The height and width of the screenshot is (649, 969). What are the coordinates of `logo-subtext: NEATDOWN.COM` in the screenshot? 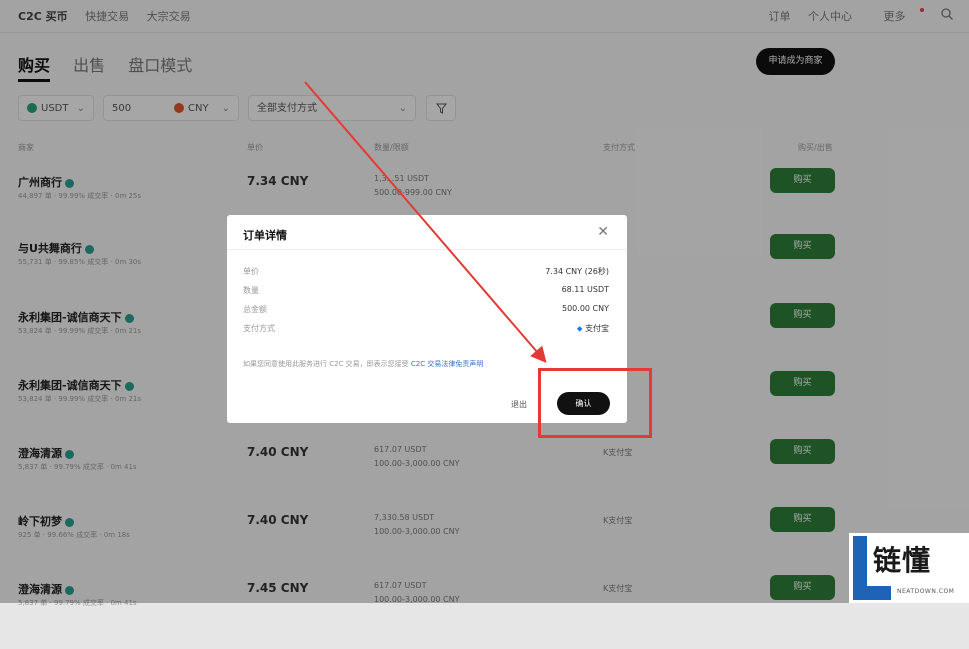 It's located at (926, 591).